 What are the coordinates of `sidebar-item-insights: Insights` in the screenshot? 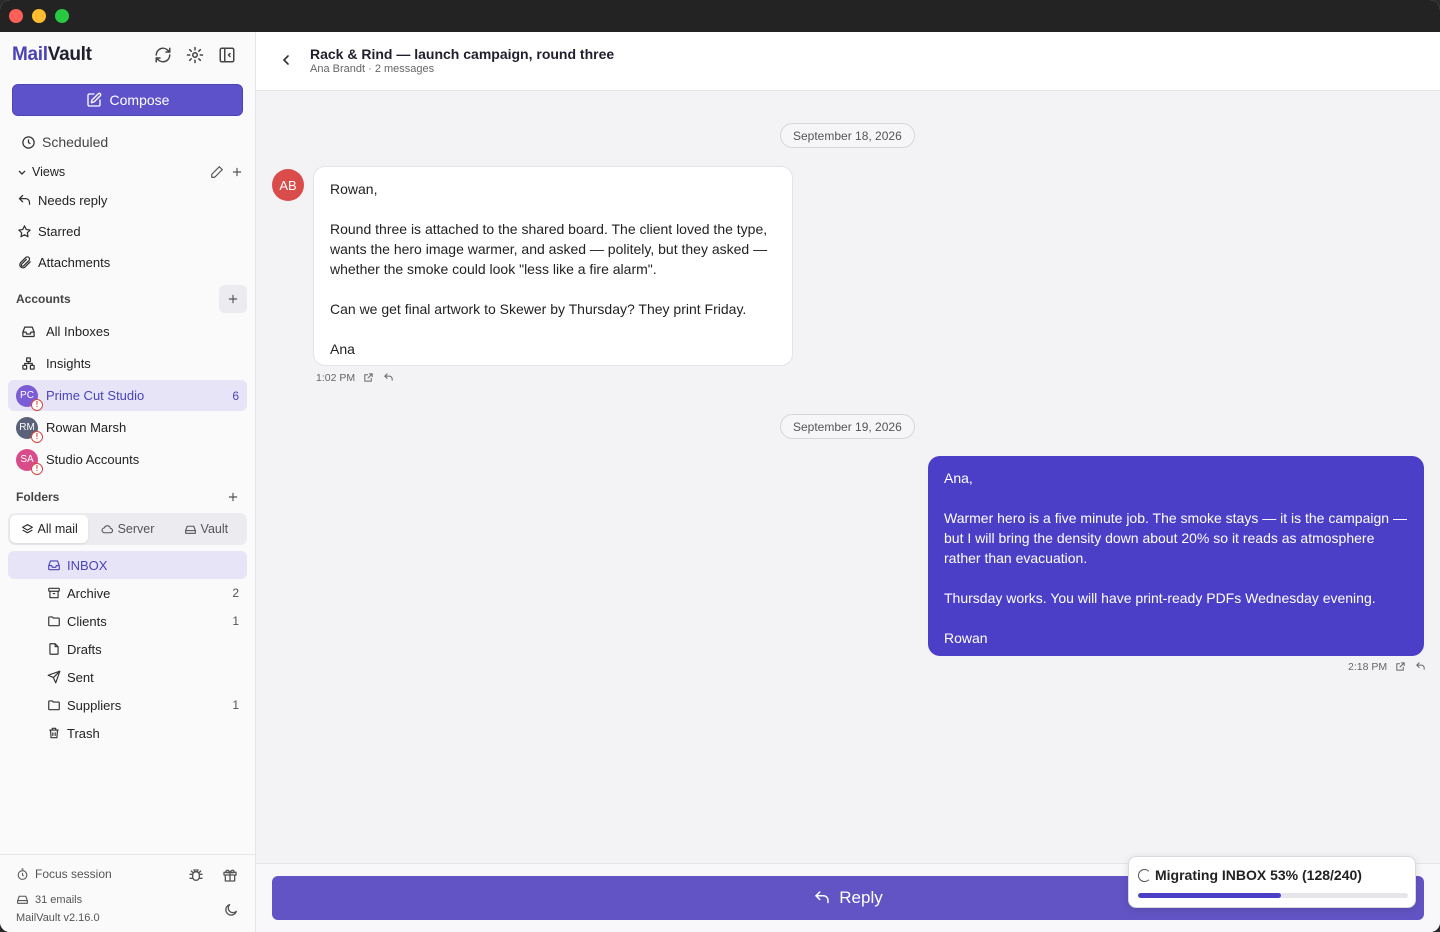 It's located at (127, 363).